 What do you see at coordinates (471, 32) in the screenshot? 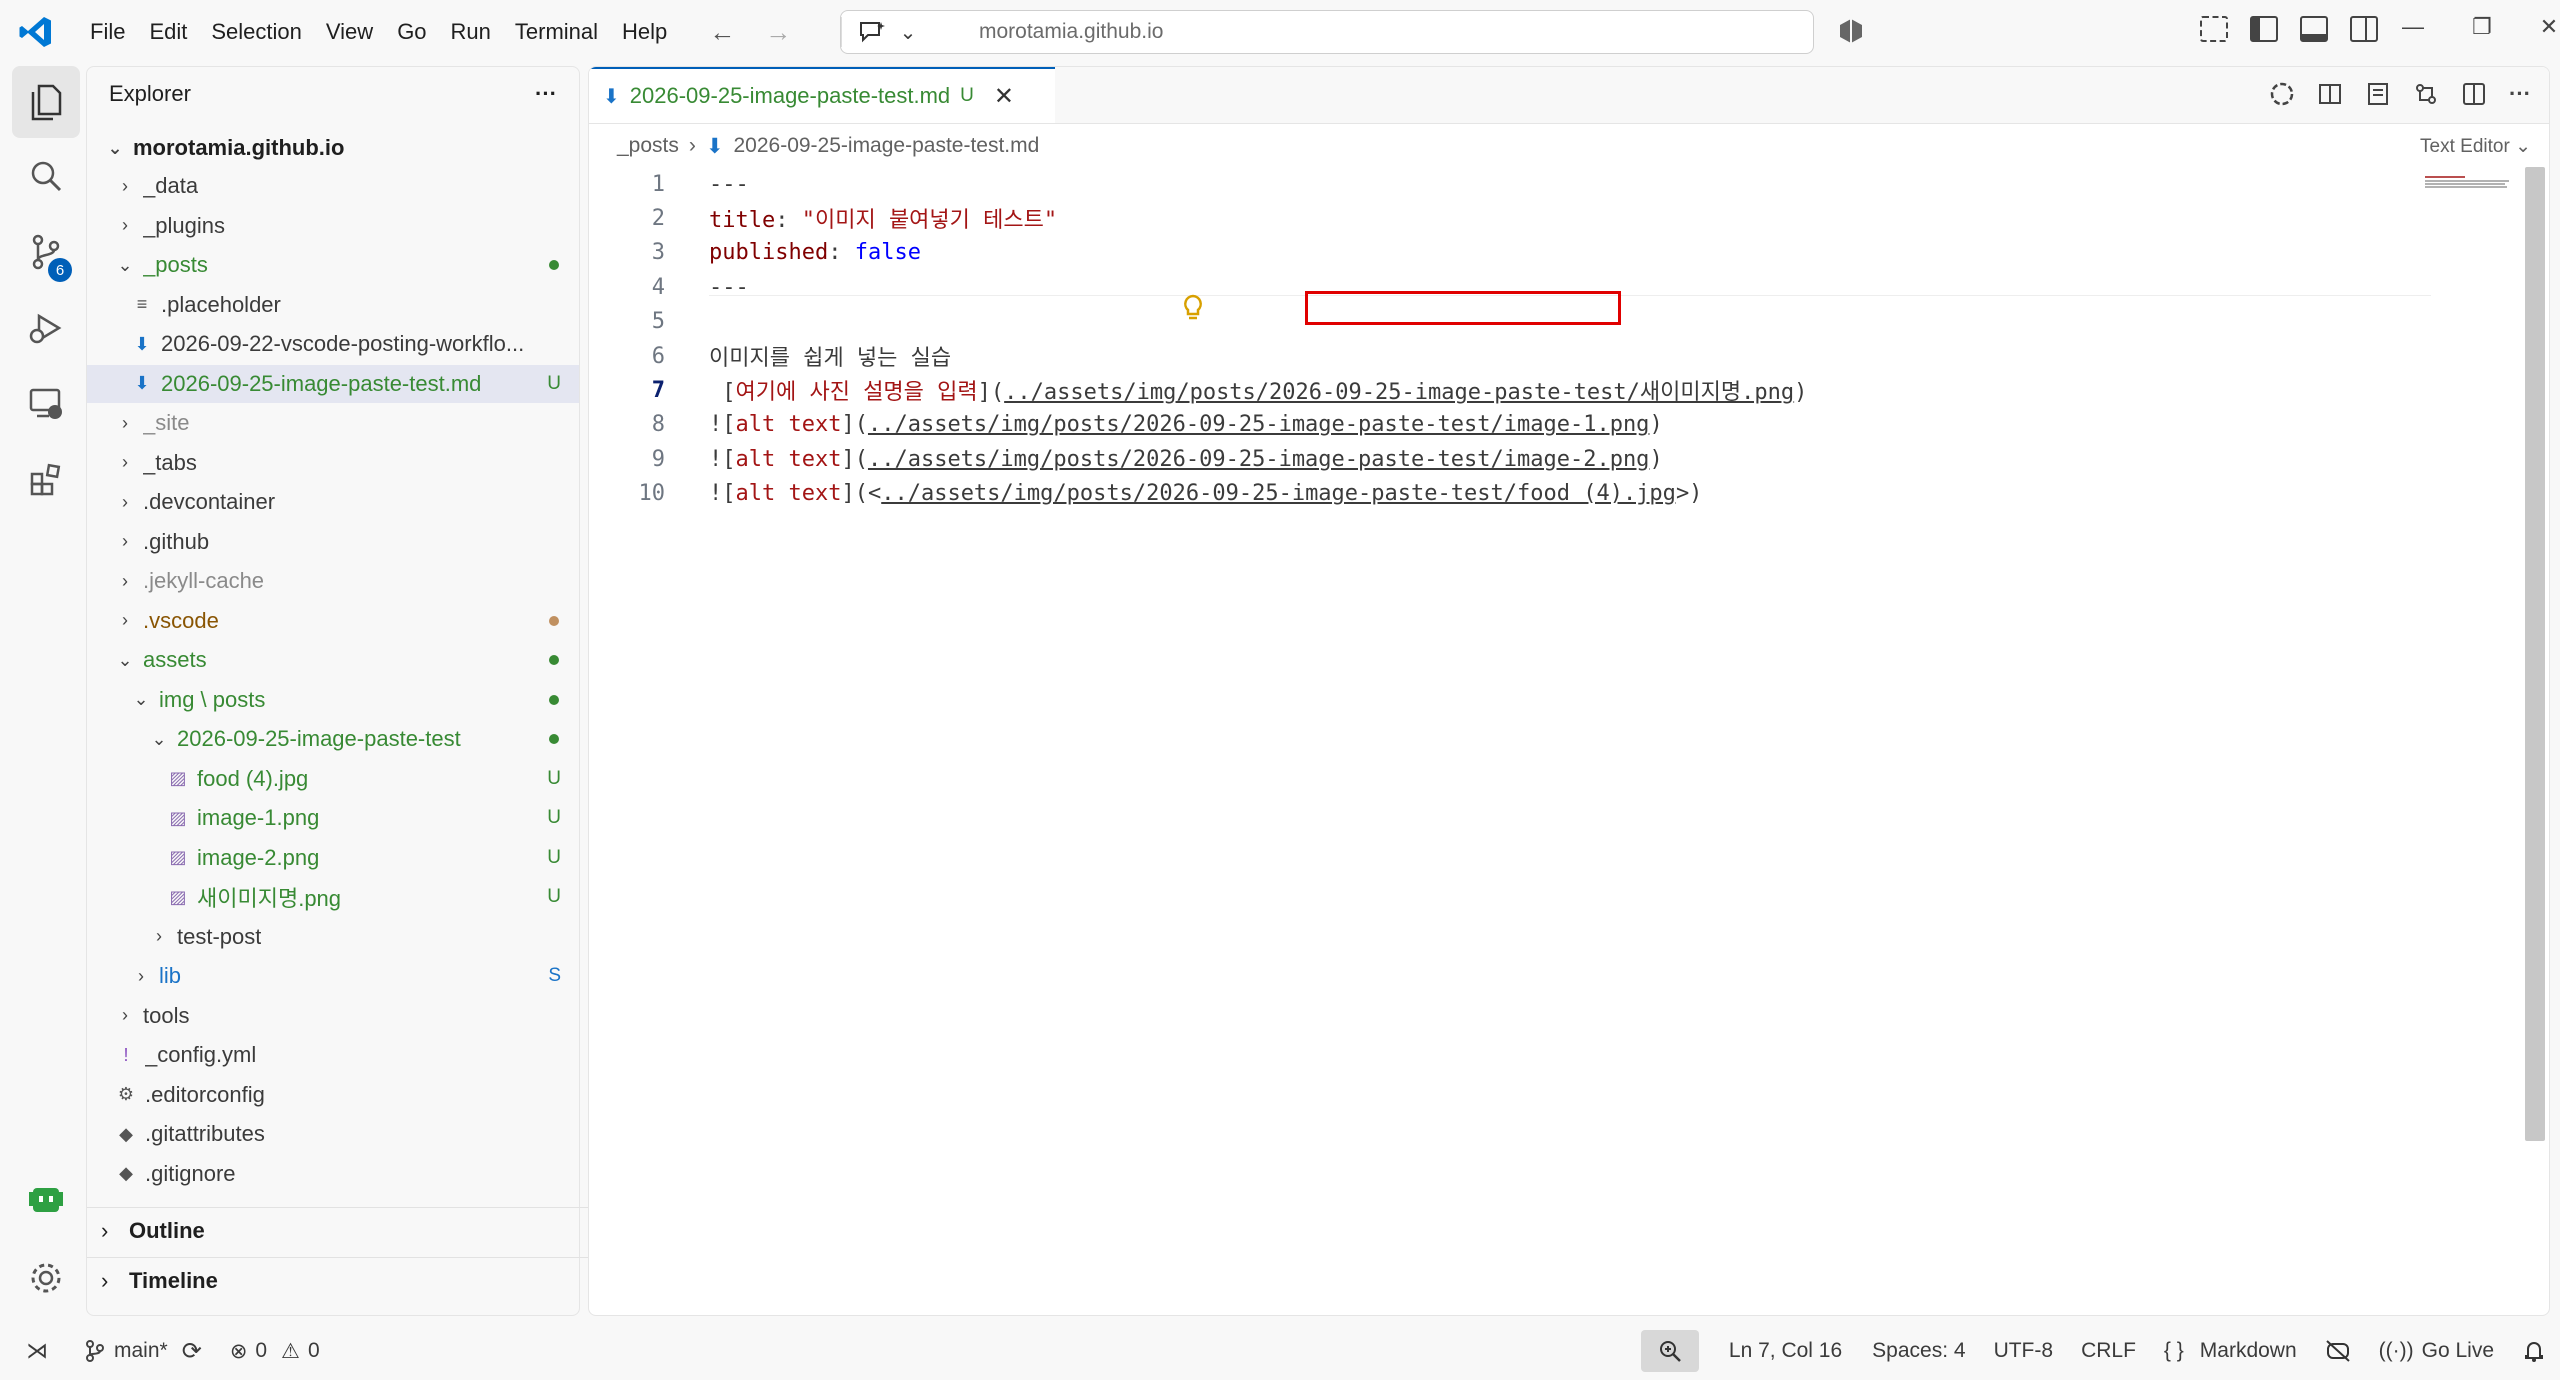
I see `menu-run: Run` at bounding box center [471, 32].